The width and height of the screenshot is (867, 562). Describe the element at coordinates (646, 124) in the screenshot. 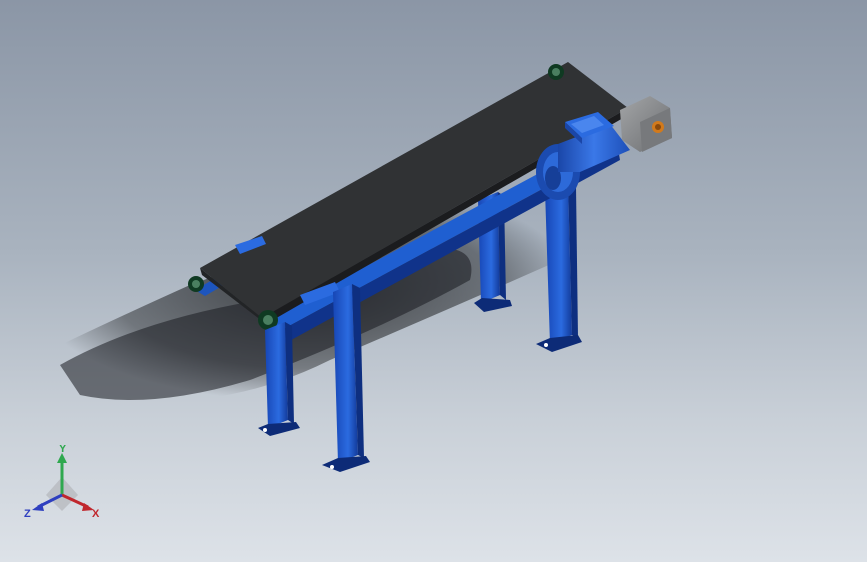

I see `gearbox` at that location.